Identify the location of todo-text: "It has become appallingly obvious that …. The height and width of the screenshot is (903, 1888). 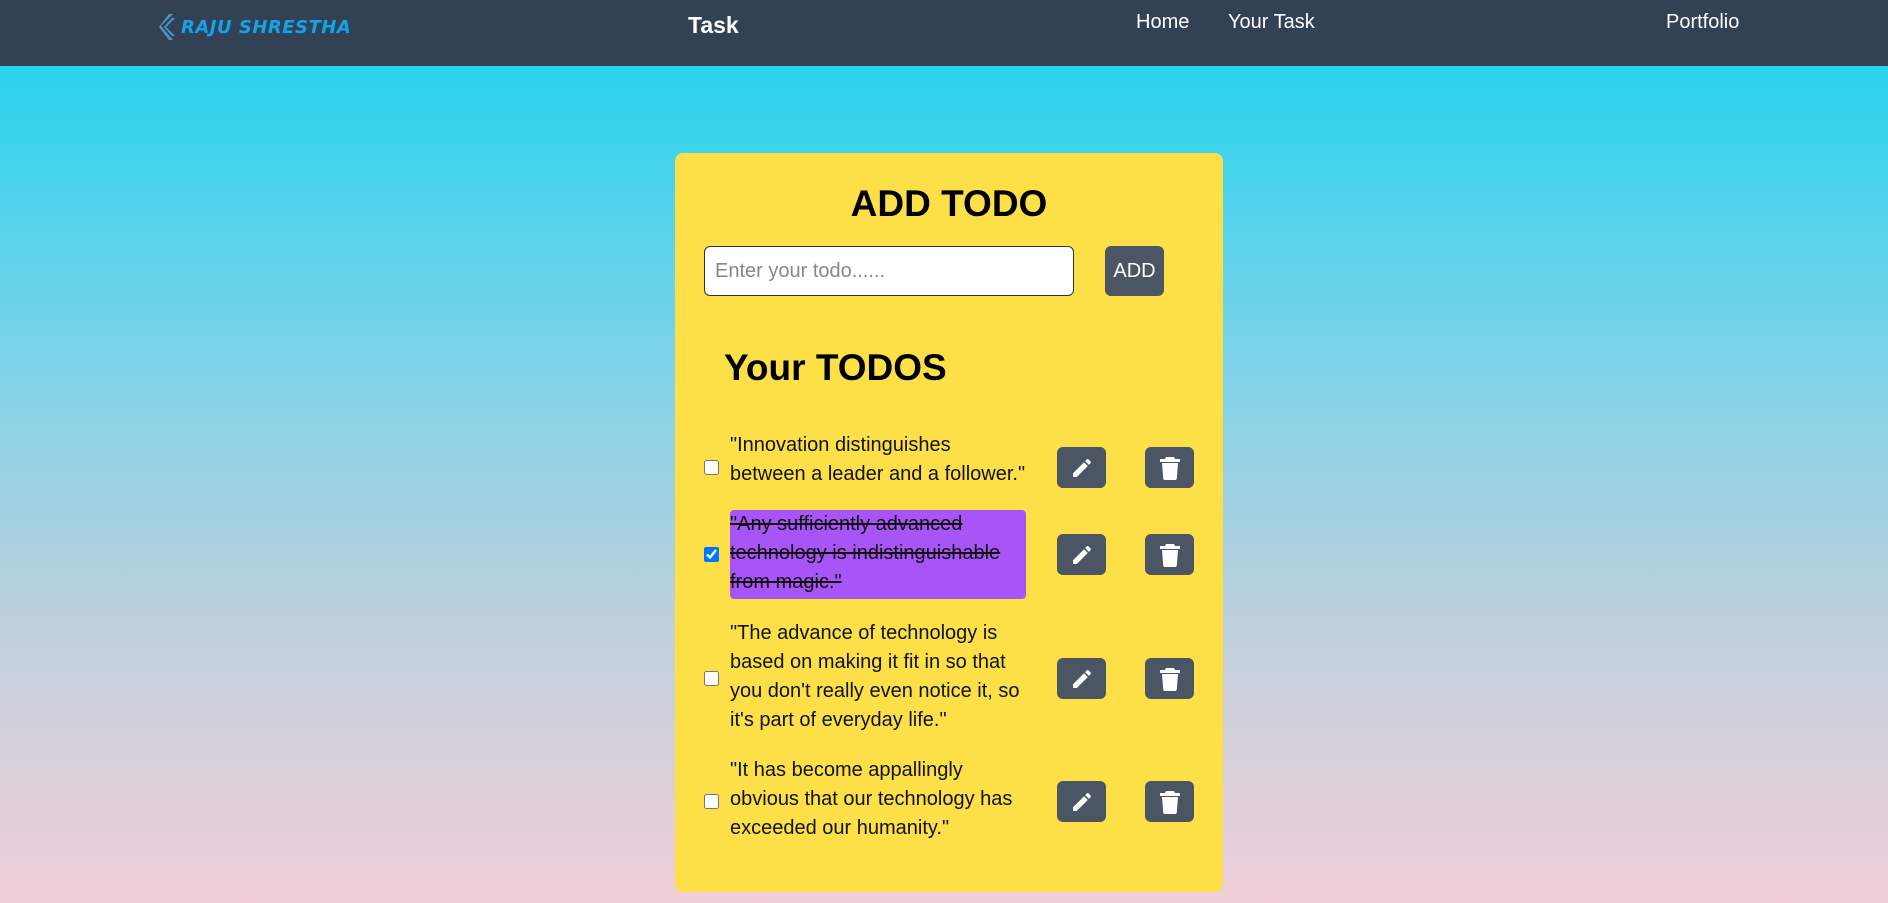
(871, 799).